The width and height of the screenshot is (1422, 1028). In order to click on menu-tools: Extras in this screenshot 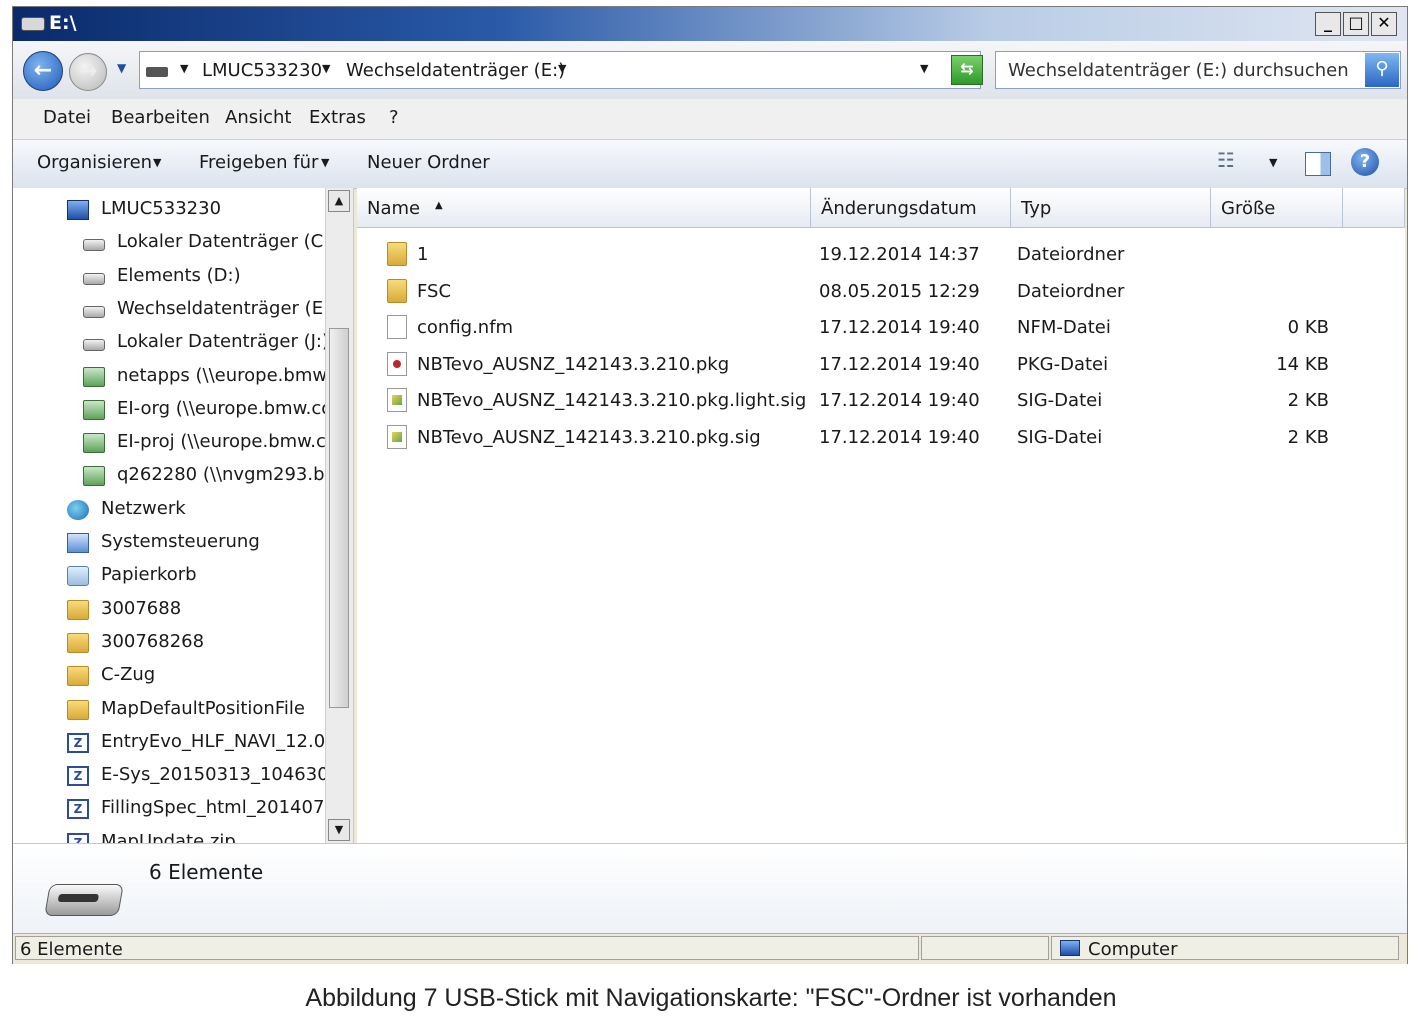, I will do `click(337, 117)`.